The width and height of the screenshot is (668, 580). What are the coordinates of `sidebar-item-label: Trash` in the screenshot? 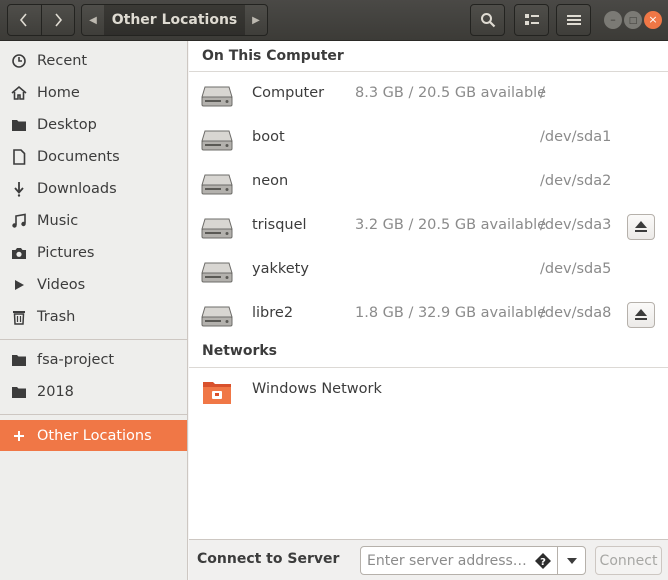 It's located at (56, 317).